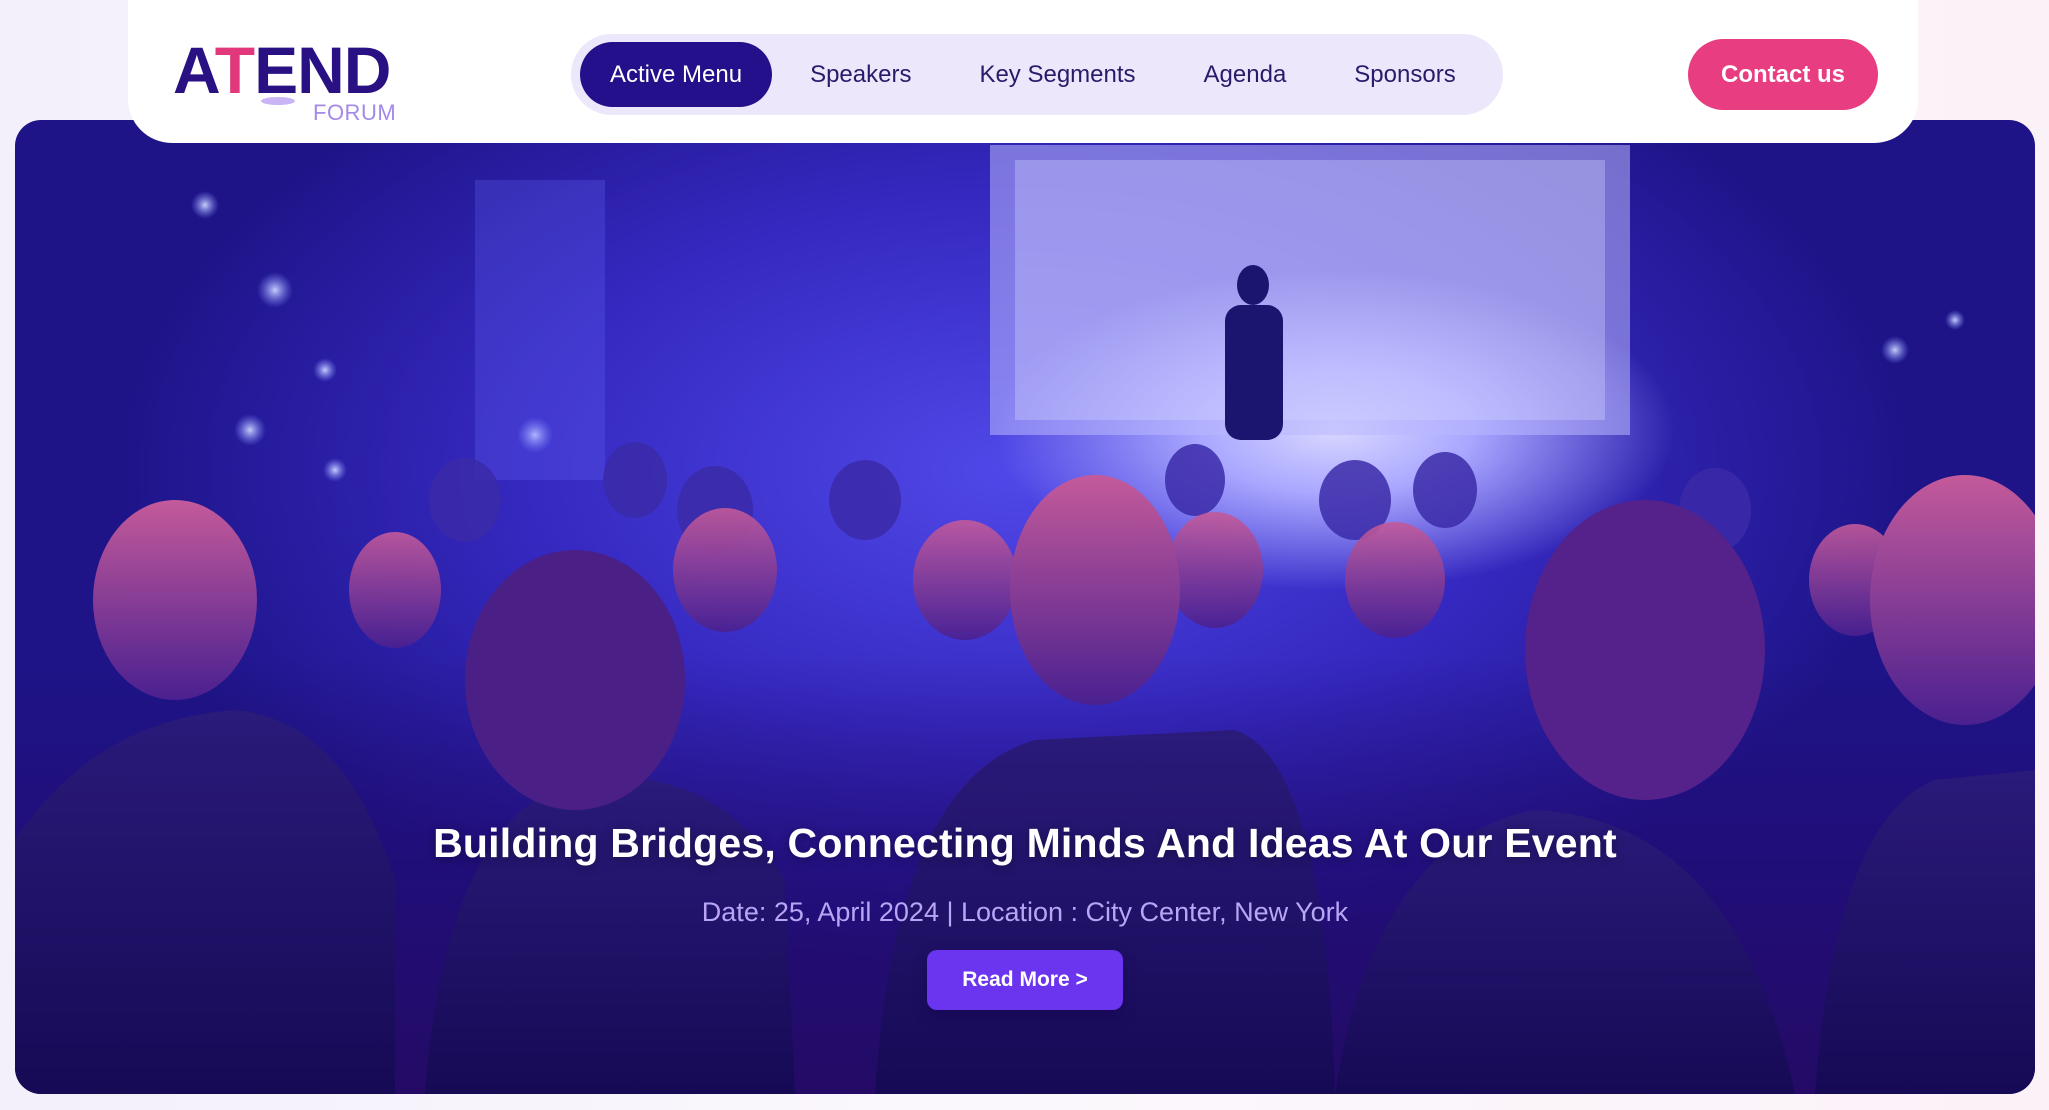  What do you see at coordinates (1783, 74) in the screenshot?
I see `contact-us-button: Contact us` at bounding box center [1783, 74].